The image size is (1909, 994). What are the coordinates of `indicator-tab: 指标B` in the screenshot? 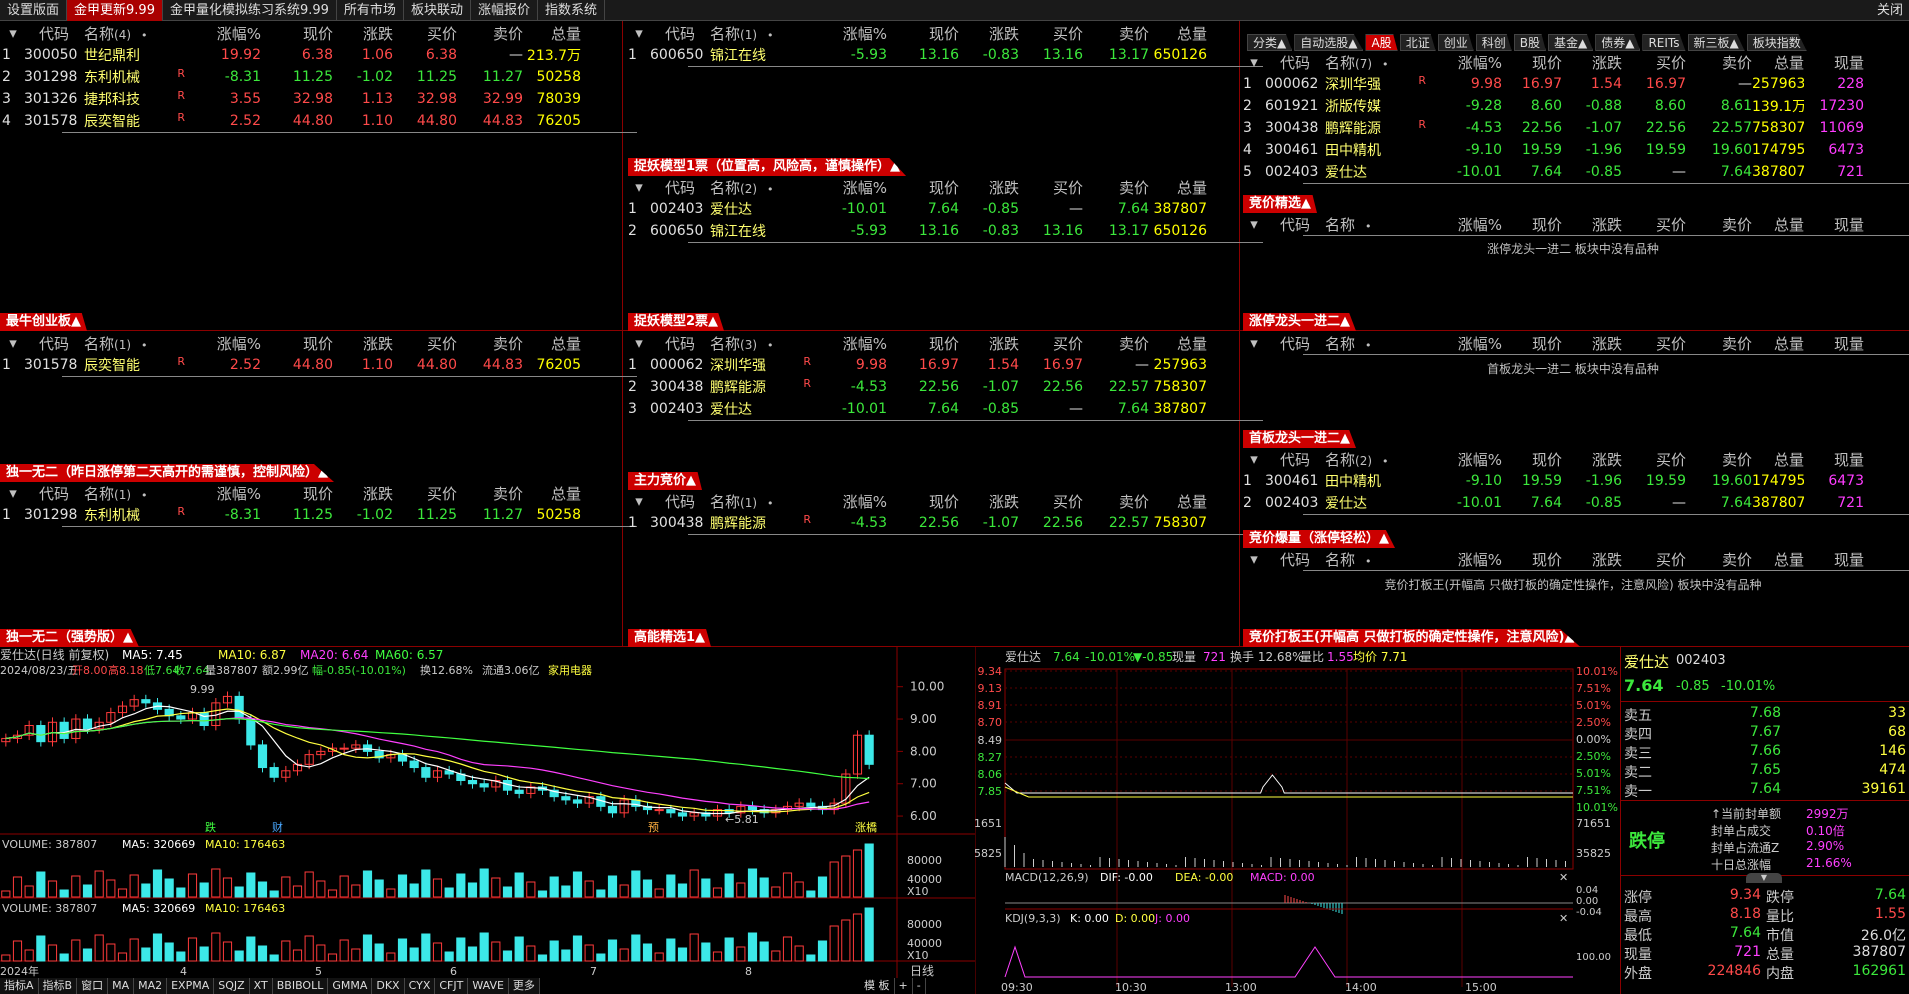 It's located at (58, 986).